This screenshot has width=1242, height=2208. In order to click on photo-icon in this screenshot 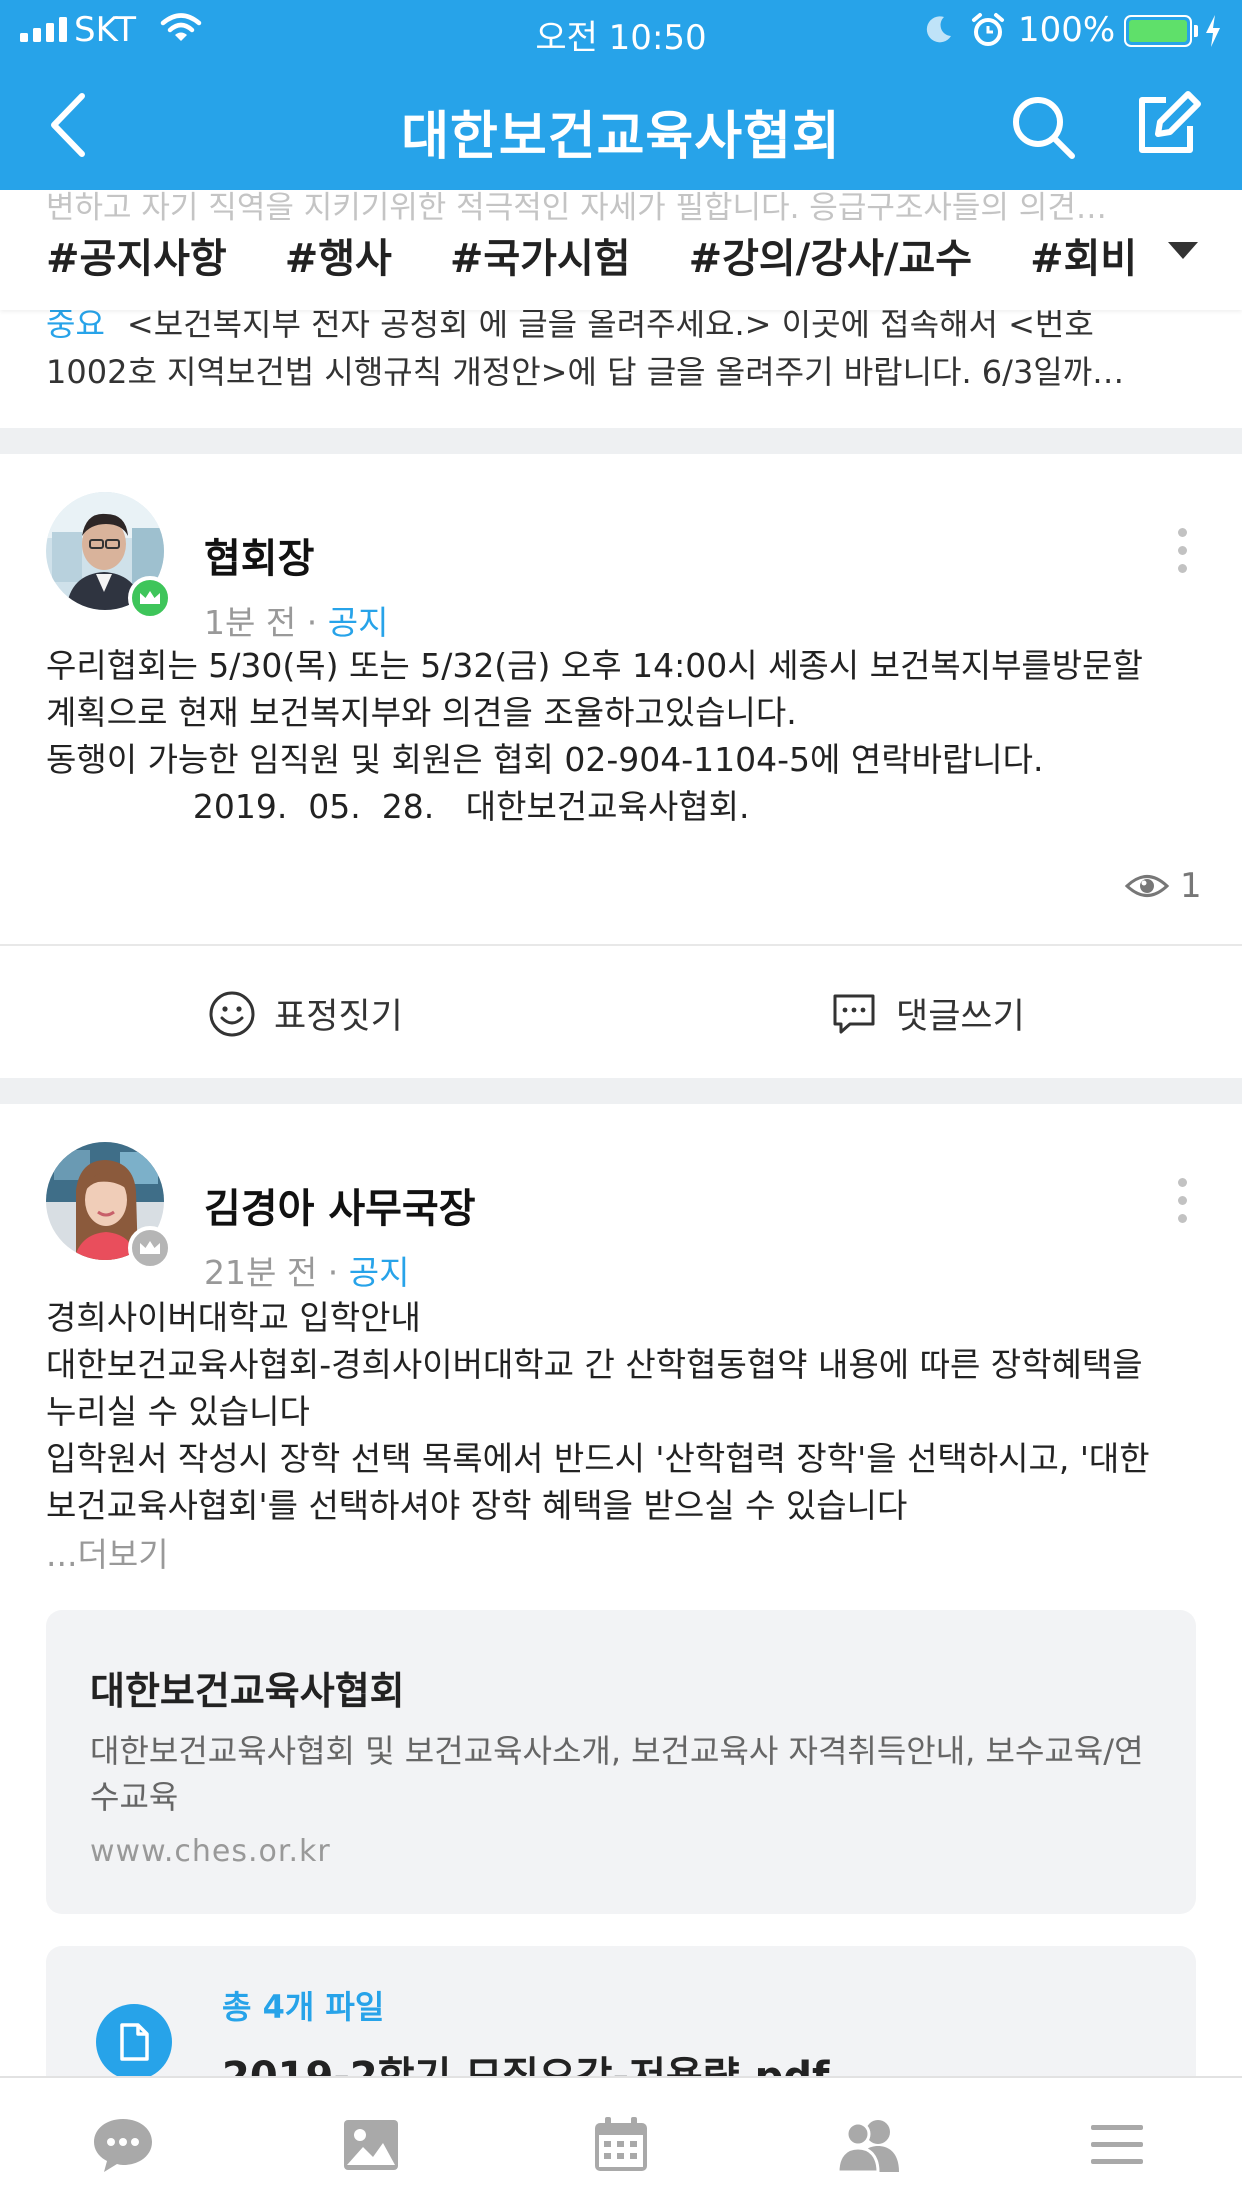, I will do `click(371, 2145)`.